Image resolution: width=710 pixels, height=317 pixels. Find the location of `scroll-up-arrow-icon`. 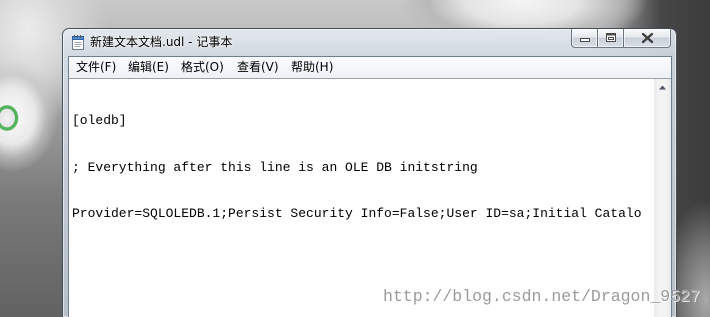

scroll-up-arrow-icon is located at coordinates (662, 87).